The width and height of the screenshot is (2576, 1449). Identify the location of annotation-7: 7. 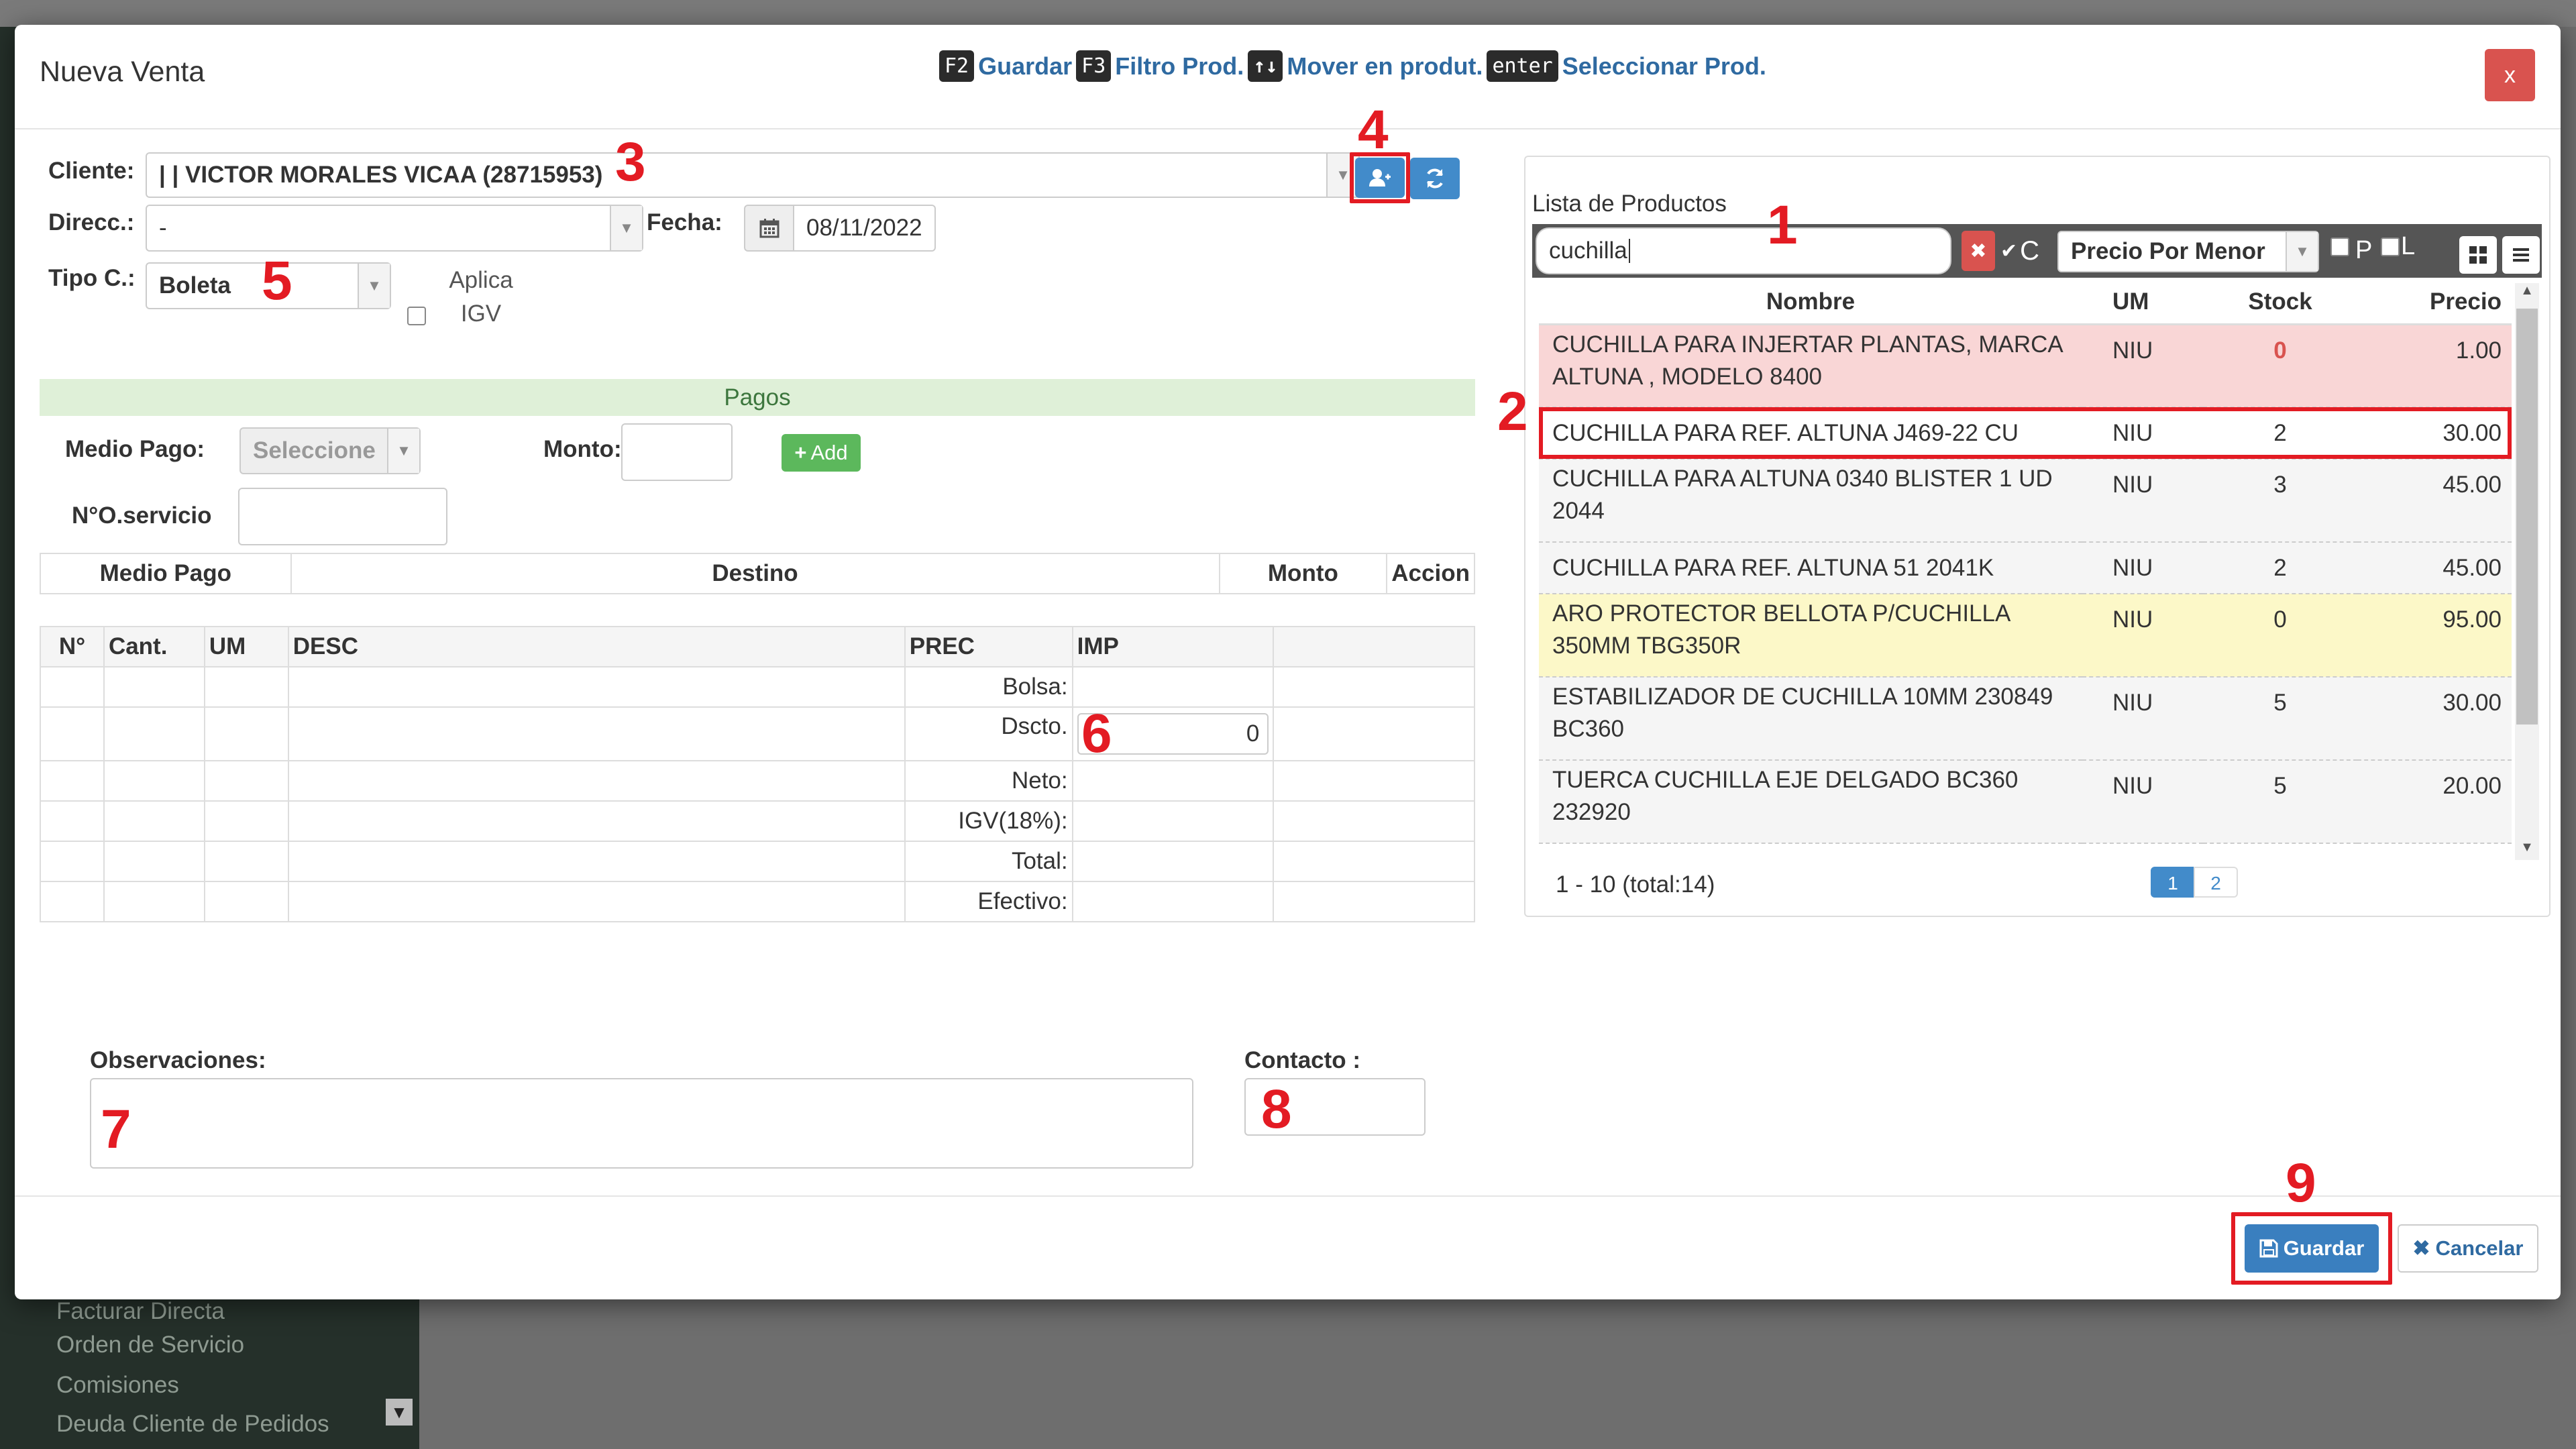
(116, 1129).